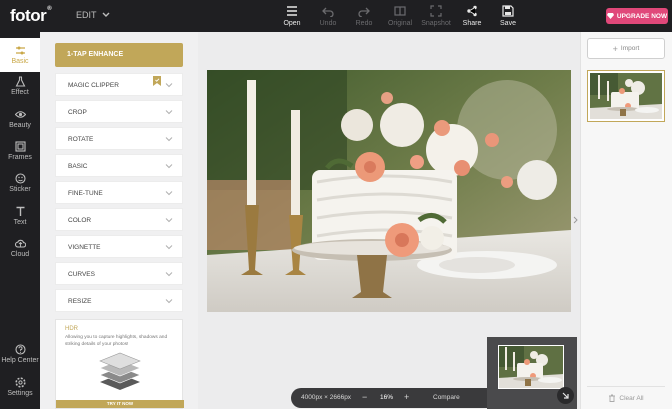  Describe the element at coordinates (20, 86) in the screenshot. I see `sidebar-item-effect: Effect` at that location.